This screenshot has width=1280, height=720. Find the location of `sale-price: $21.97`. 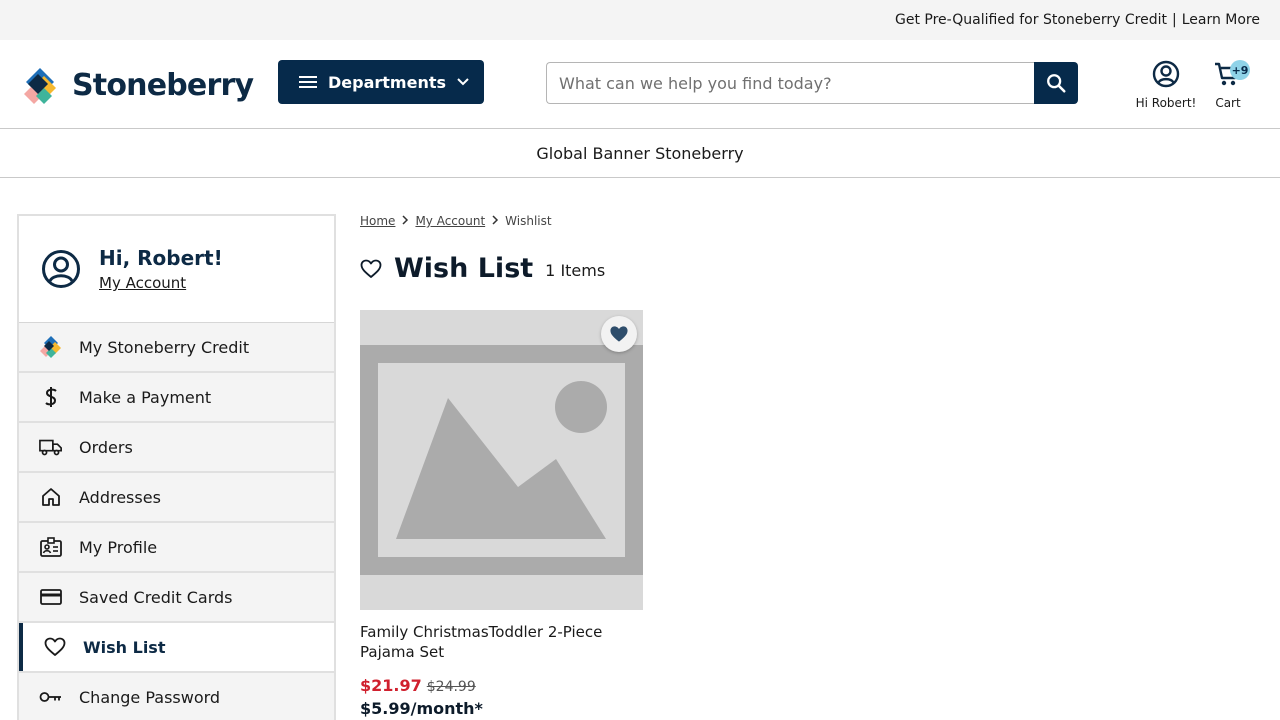

sale-price: $21.97 is located at coordinates (391, 685).